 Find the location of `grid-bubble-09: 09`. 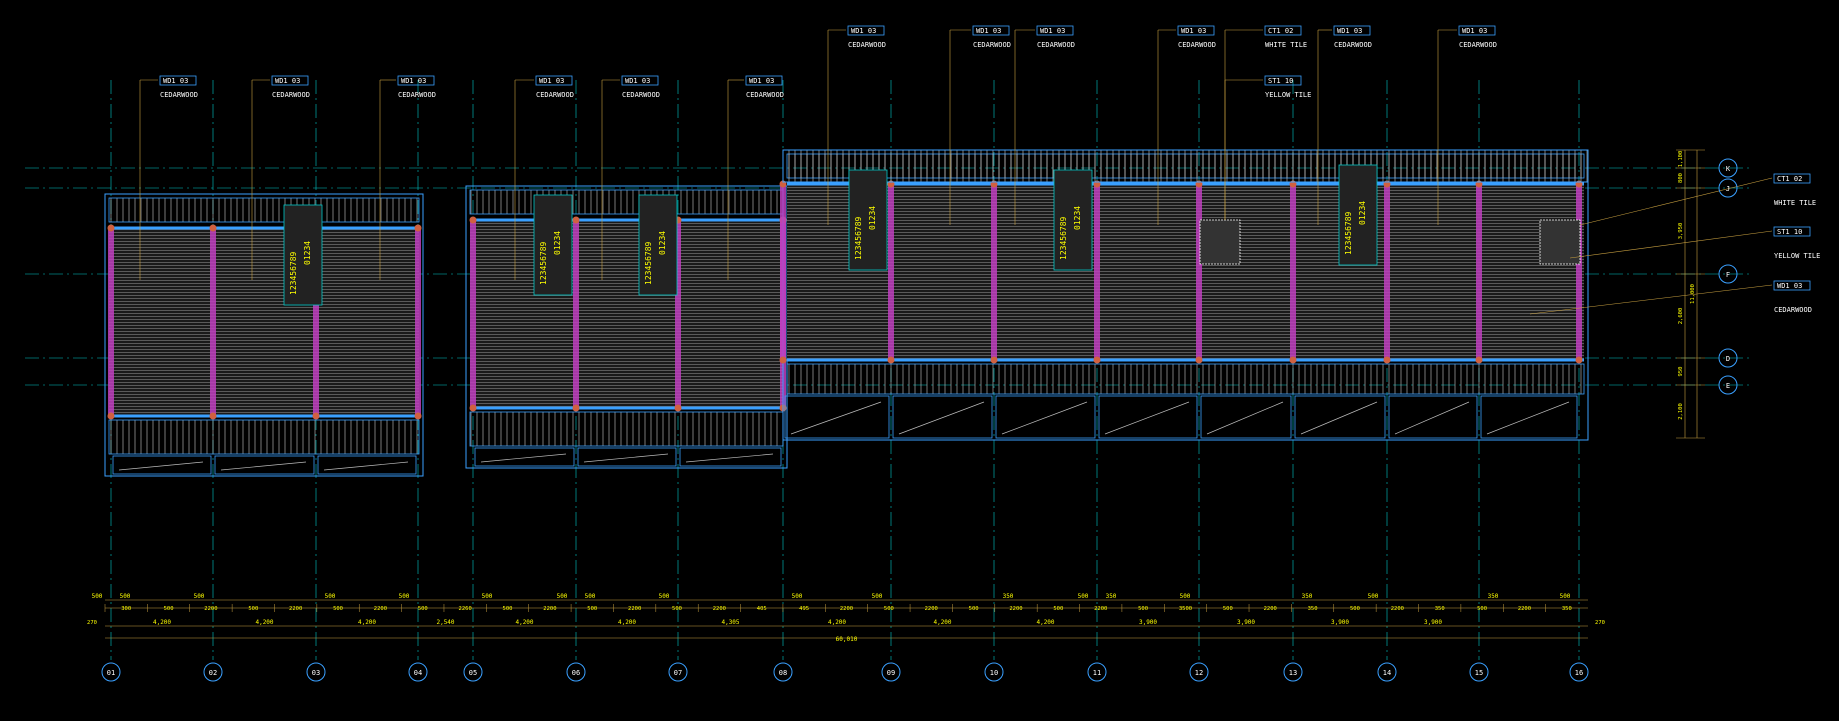

grid-bubble-09: 09 is located at coordinates (891, 672).